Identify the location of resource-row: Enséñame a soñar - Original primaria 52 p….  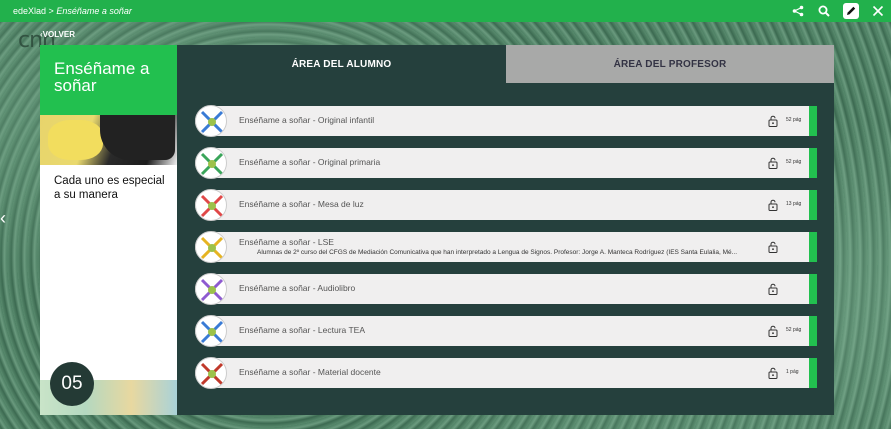
(506, 163).